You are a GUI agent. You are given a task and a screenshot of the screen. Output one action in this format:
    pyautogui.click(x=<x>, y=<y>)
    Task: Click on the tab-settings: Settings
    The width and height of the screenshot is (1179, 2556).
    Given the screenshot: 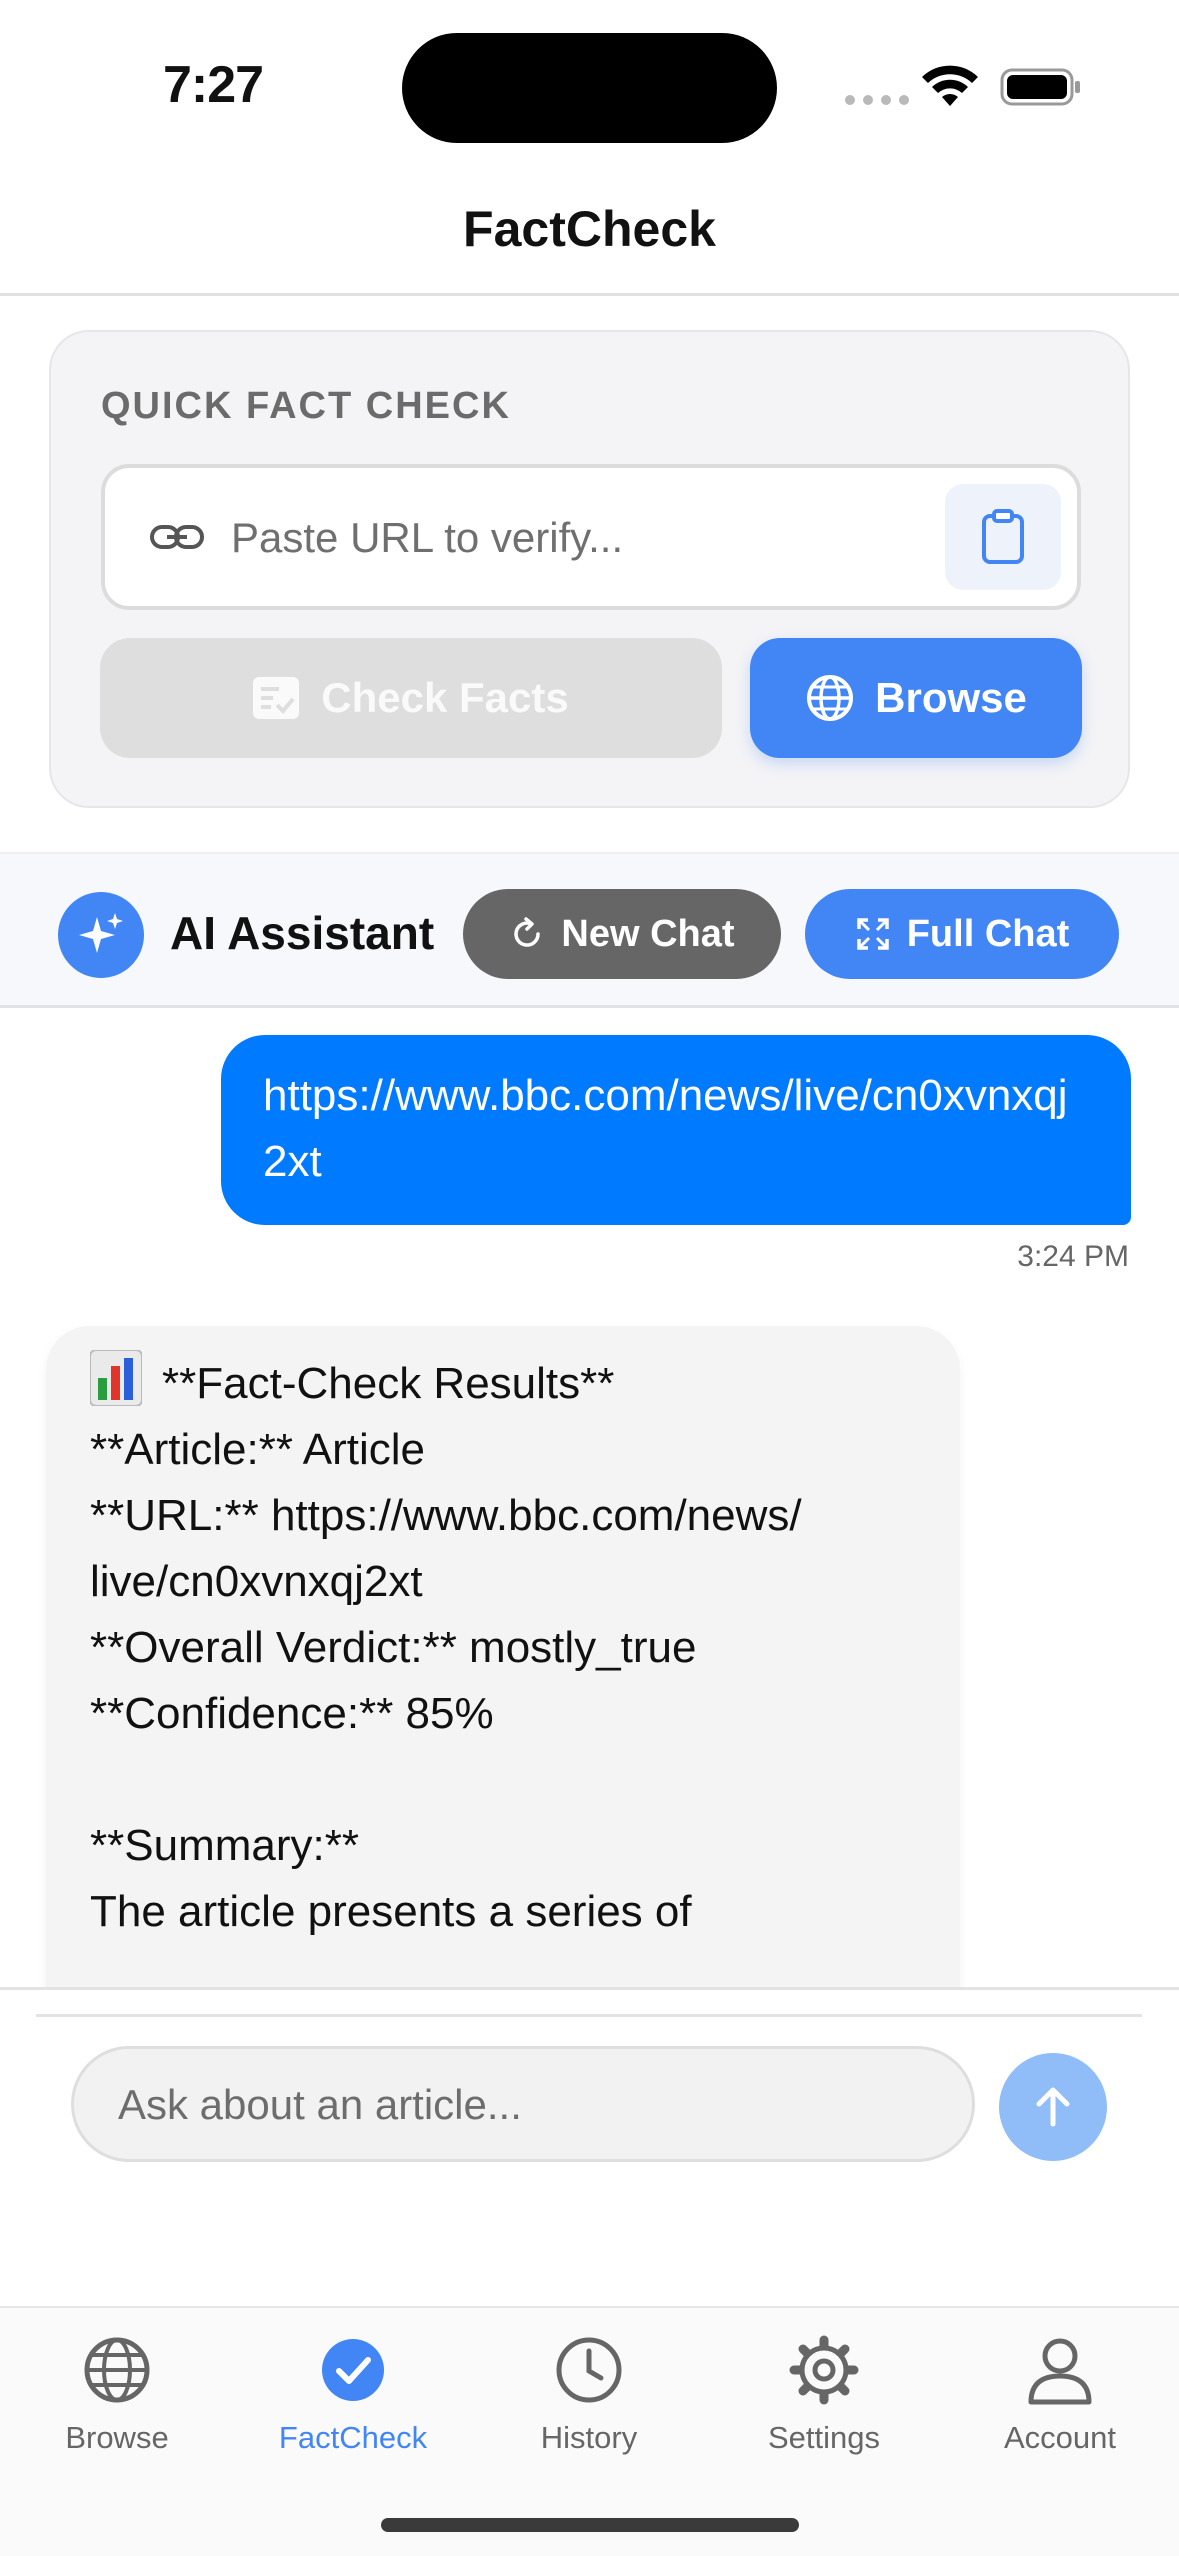 What is the action you would take?
    pyautogui.click(x=824, y=2403)
    